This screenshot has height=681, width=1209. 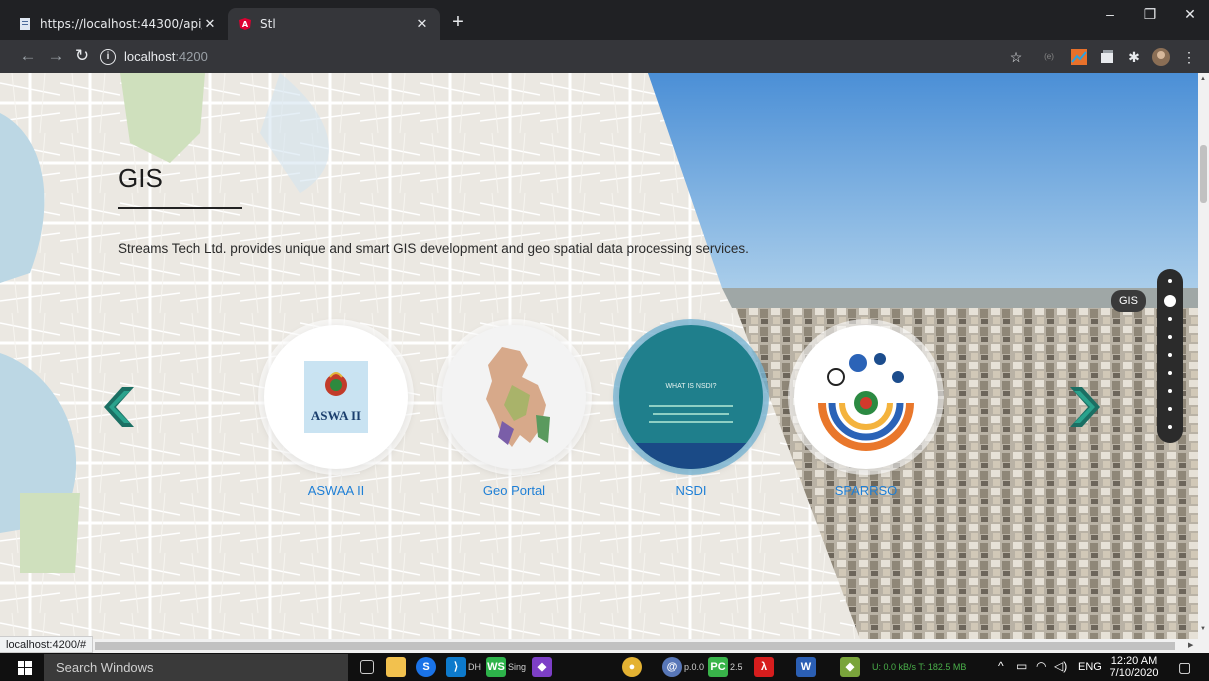 What do you see at coordinates (806, 667) in the screenshot?
I see `word-icon: W` at bounding box center [806, 667].